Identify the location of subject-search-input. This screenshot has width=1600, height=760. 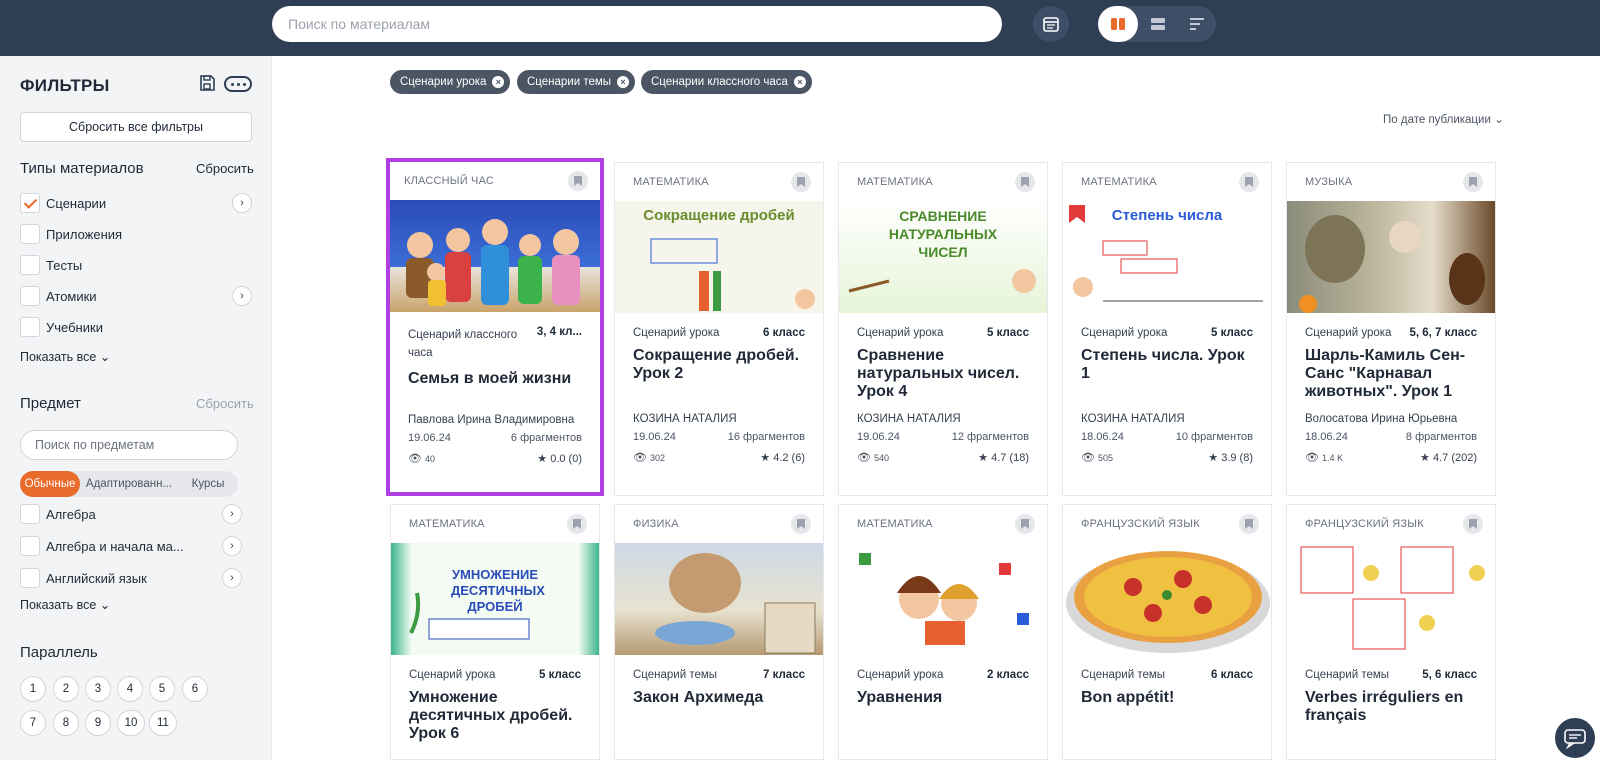
(129, 445).